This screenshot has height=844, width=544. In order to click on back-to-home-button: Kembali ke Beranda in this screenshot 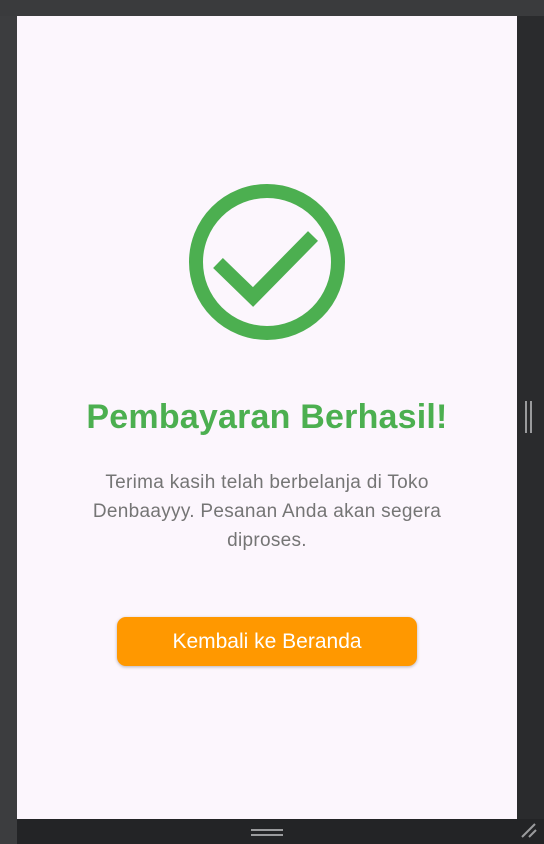, I will do `click(267, 641)`.